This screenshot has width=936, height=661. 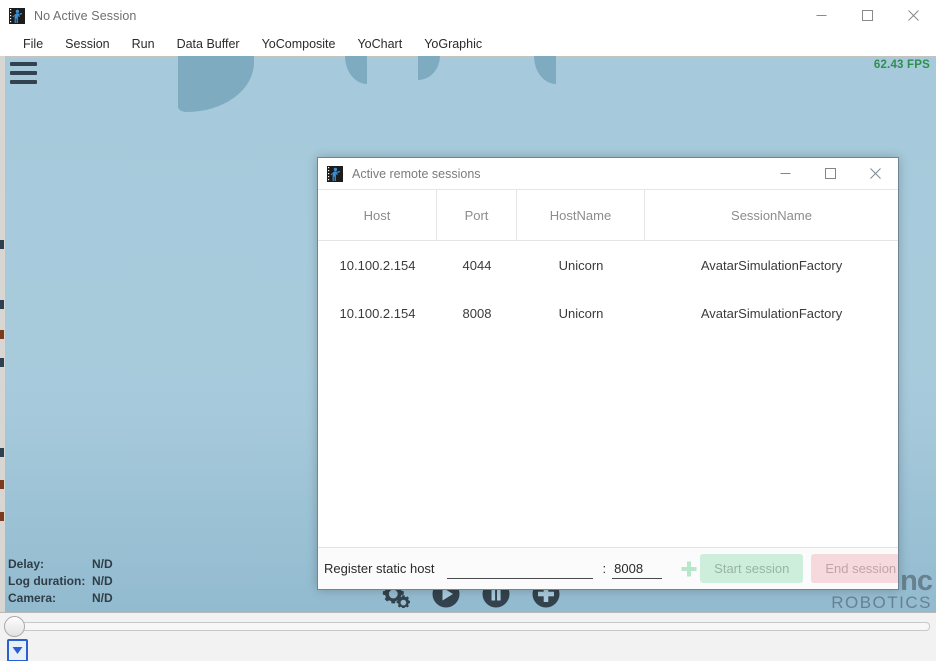 I want to click on register-static-host-label: Register static host, so click(x=379, y=568).